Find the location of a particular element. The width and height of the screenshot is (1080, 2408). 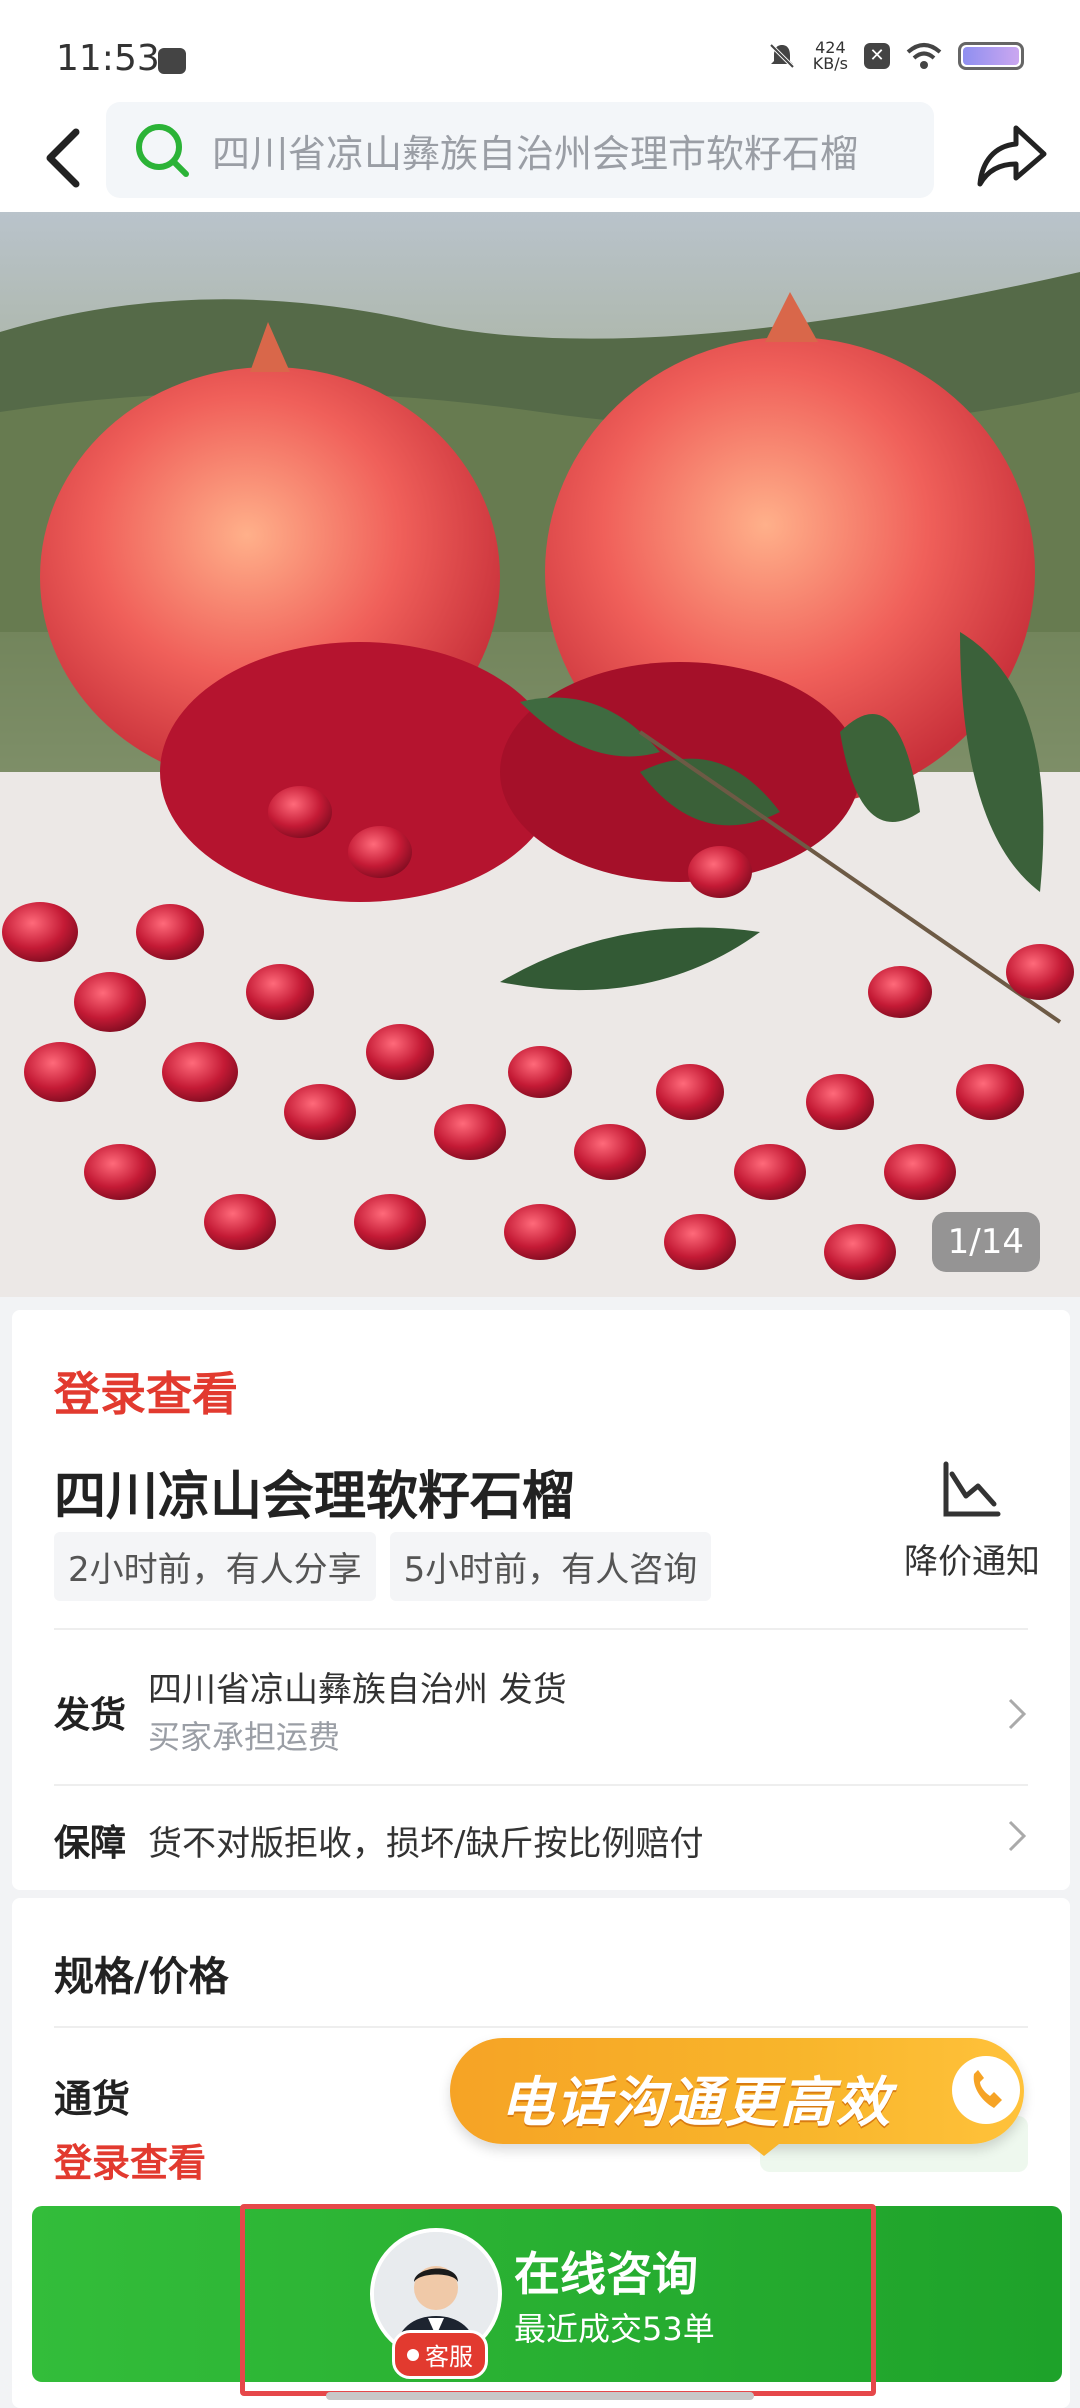

home-indicator is located at coordinates (540, 2396).